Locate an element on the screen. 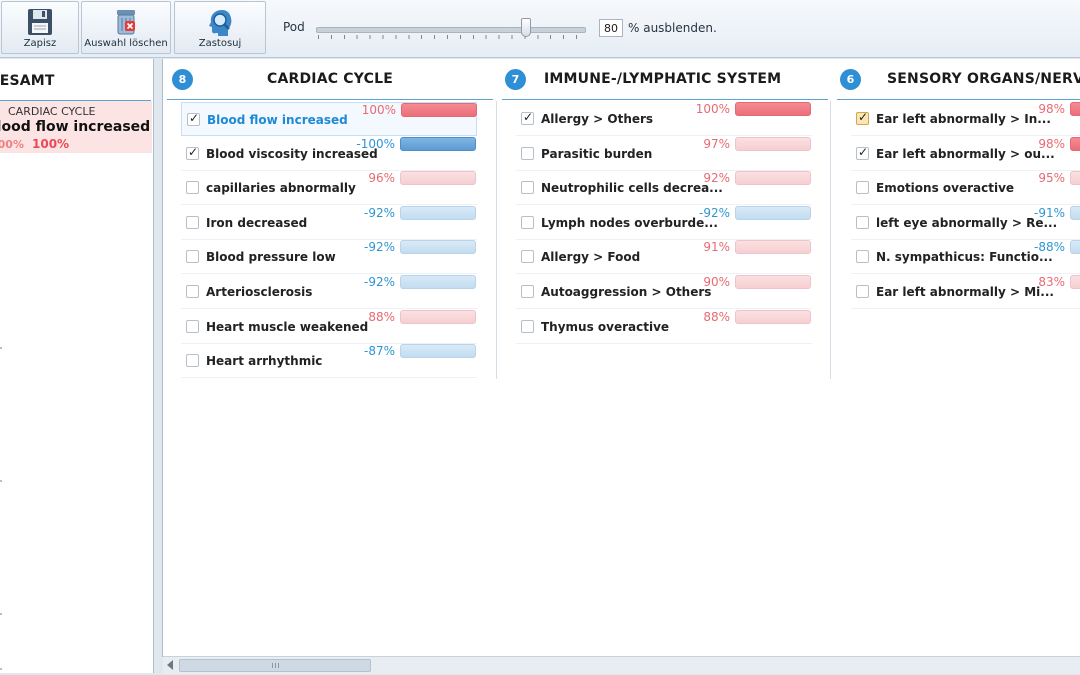 This screenshot has height=675, width=1080. result-row: Neutrophilic cells decrea... 92% is located at coordinates (664, 188).